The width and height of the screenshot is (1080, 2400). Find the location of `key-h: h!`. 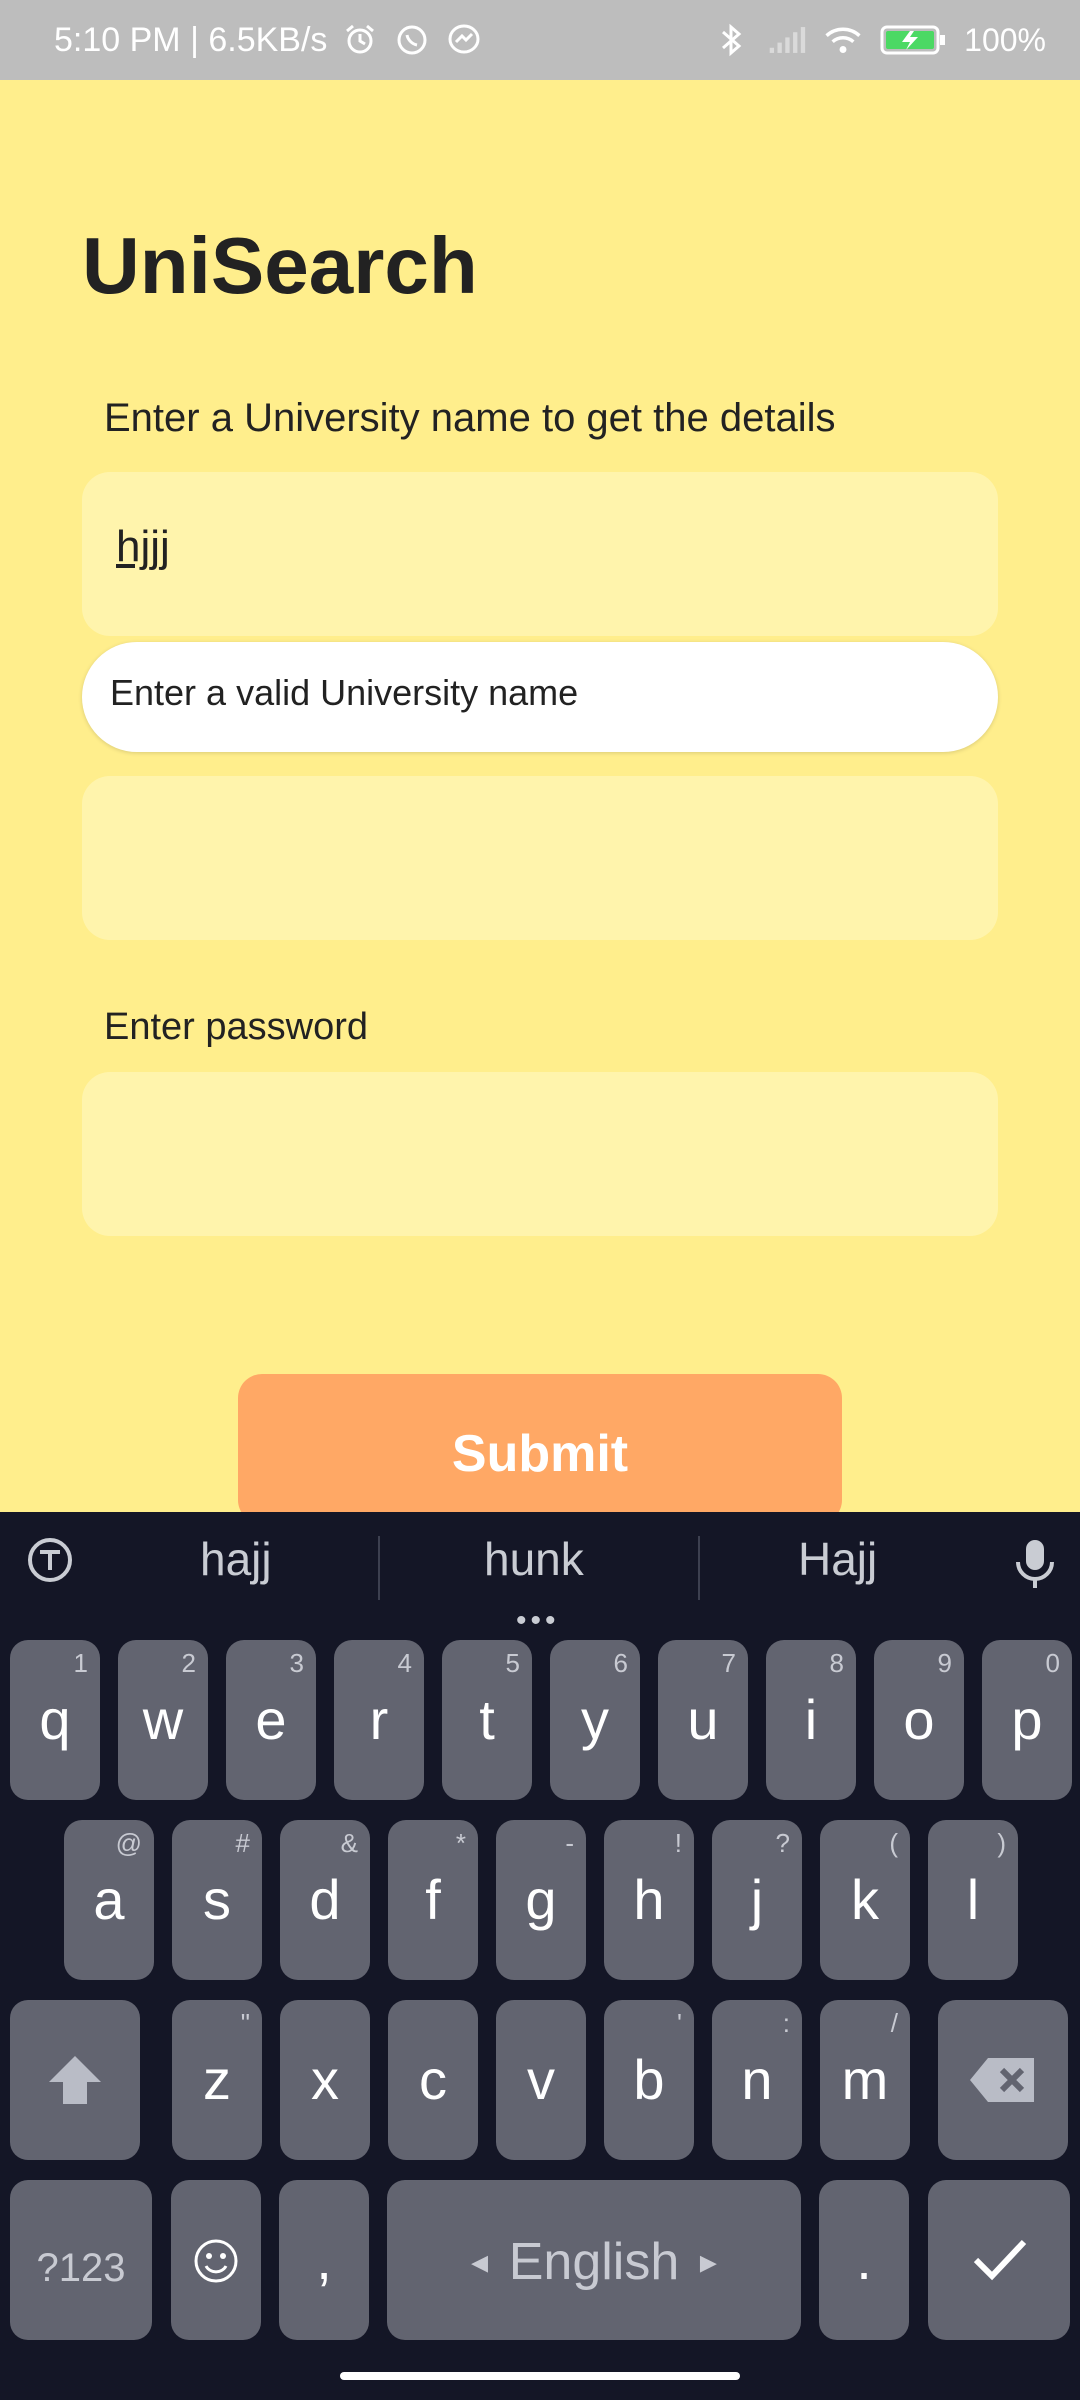

key-h: h! is located at coordinates (649, 1900).